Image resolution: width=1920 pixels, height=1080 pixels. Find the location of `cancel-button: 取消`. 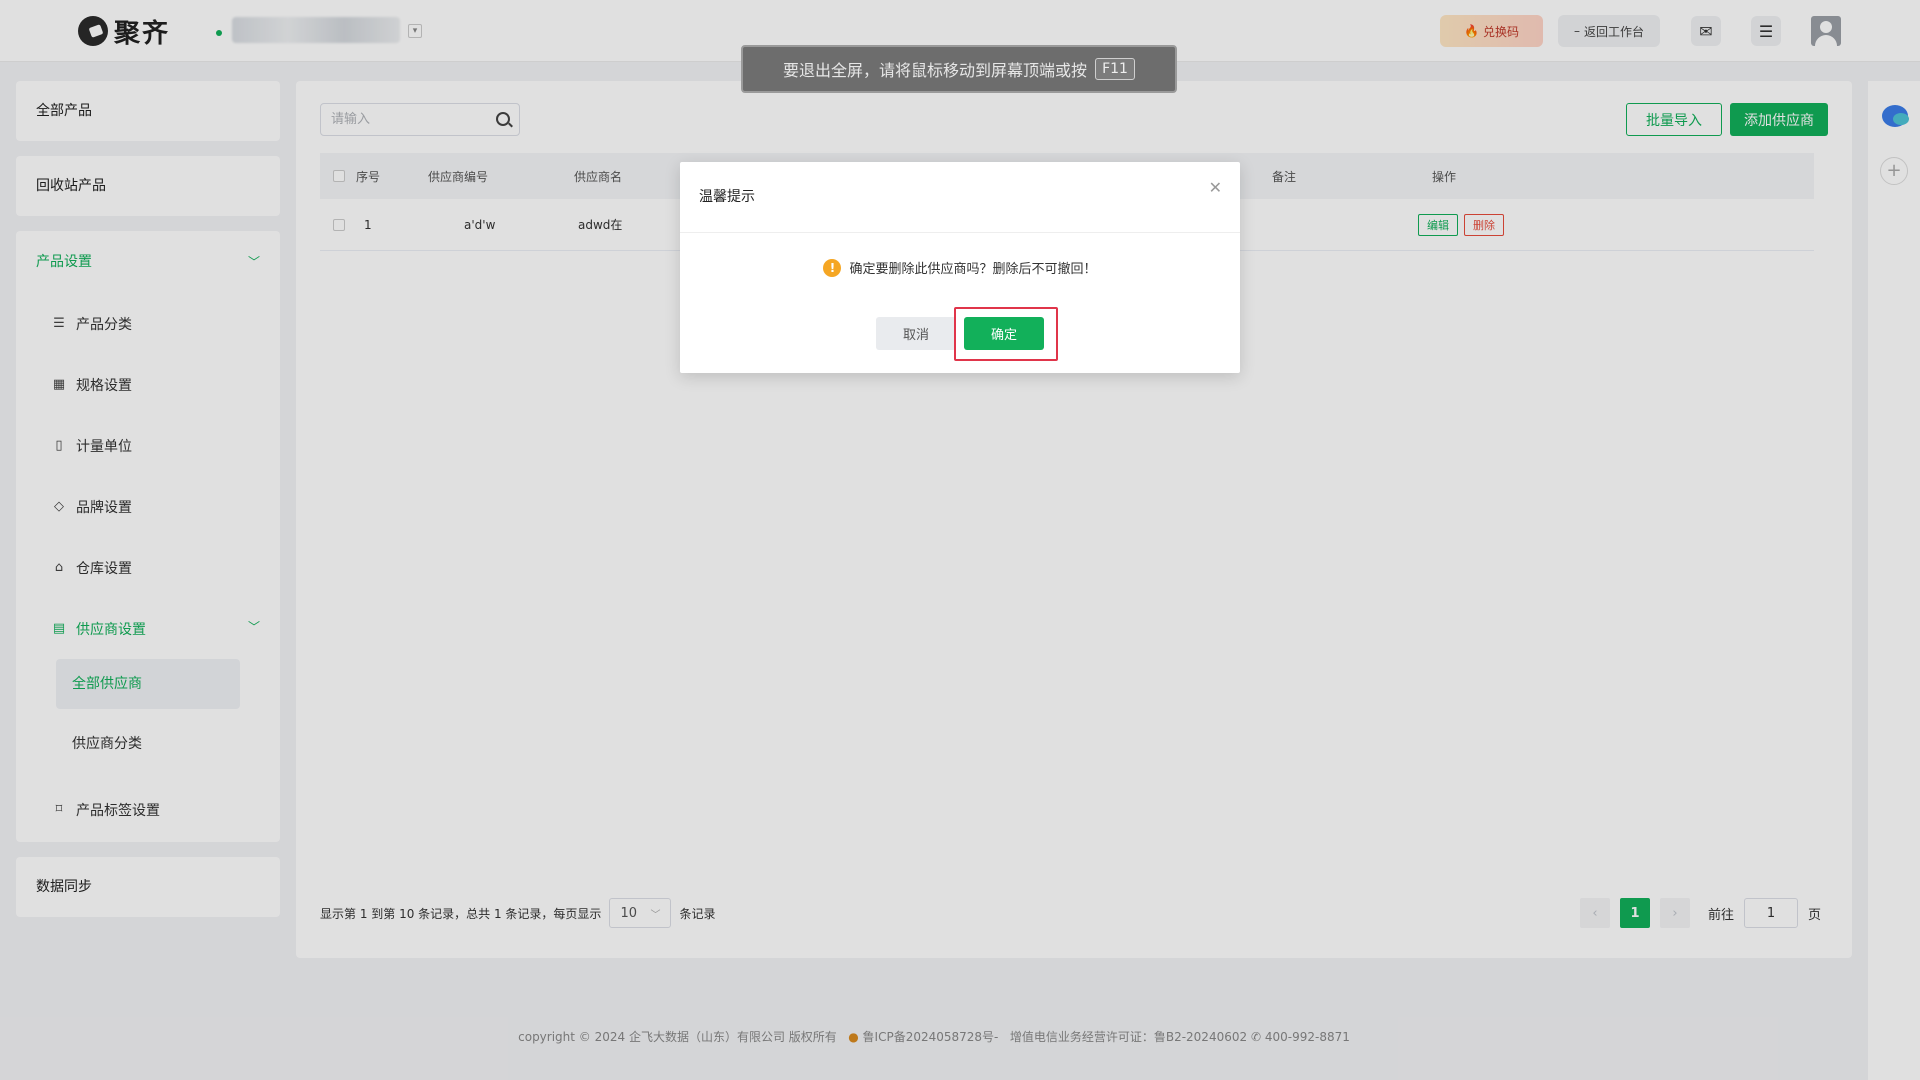

cancel-button: 取消 is located at coordinates (916, 333).